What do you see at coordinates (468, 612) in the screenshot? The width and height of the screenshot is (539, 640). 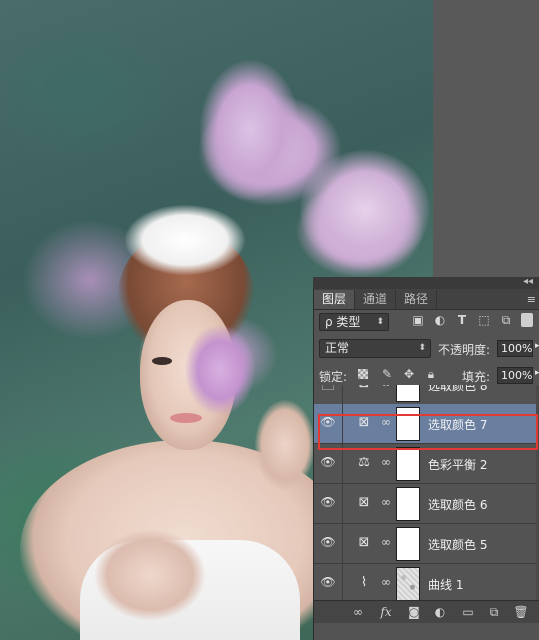 I see `new-group-folder-icon: ▭` at bounding box center [468, 612].